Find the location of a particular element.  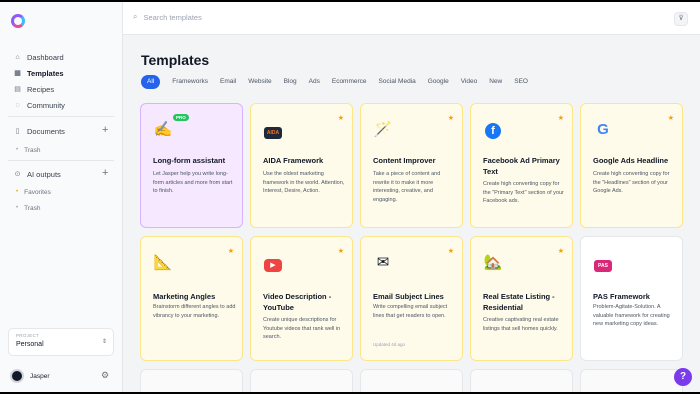

community-icon: ◌ is located at coordinates (17, 105).